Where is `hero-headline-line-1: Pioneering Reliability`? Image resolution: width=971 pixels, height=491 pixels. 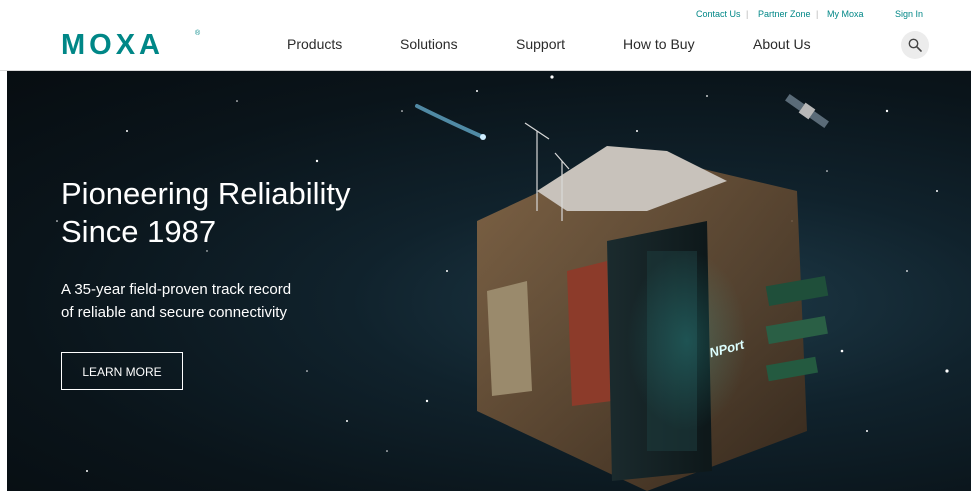
hero-headline-line-1: Pioneering Reliability is located at coordinates (206, 193).